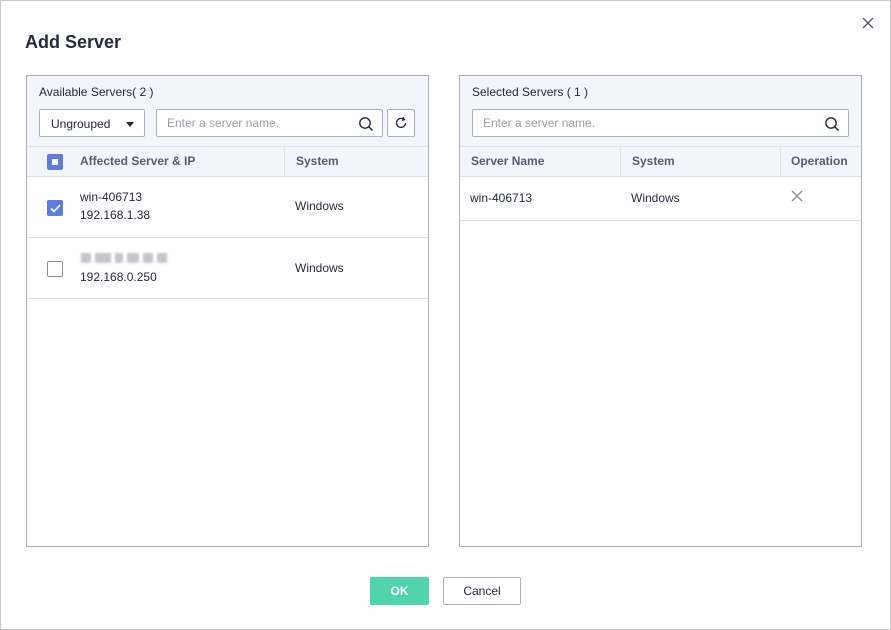 The image size is (891, 630). I want to click on available-search-input, so click(269, 123).